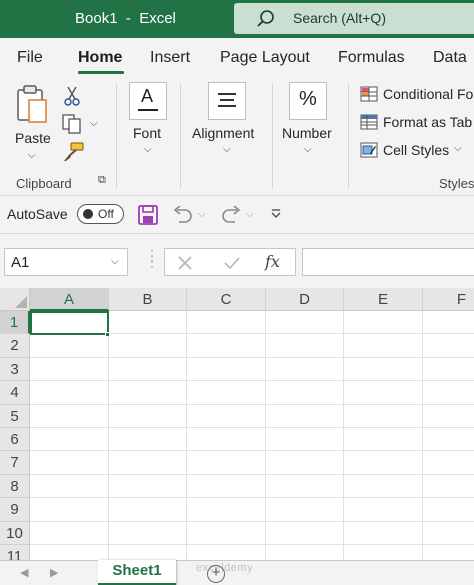 The width and height of the screenshot is (474, 585). What do you see at coordinates (305, 299) in the screenshot?
I see `column-header-d: D` at bounding box center [305, 299].